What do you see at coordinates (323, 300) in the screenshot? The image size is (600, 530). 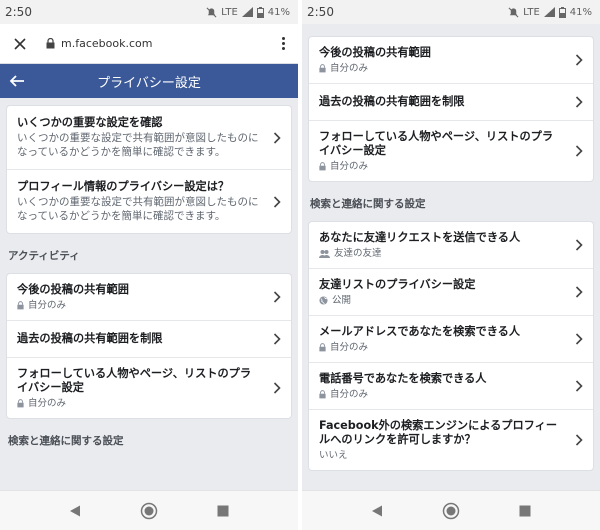 I see `globe-icon` at bounding box center [323, 300].